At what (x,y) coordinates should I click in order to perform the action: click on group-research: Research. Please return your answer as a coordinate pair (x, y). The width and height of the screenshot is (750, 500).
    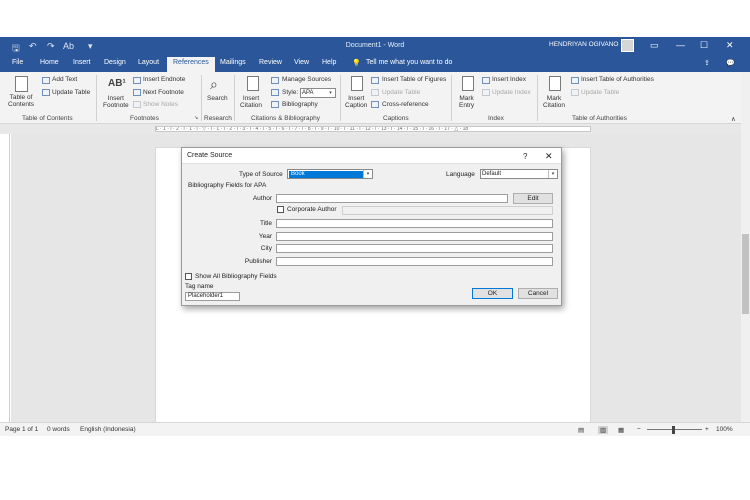
    Looking at the image, I should click on (218, 118).